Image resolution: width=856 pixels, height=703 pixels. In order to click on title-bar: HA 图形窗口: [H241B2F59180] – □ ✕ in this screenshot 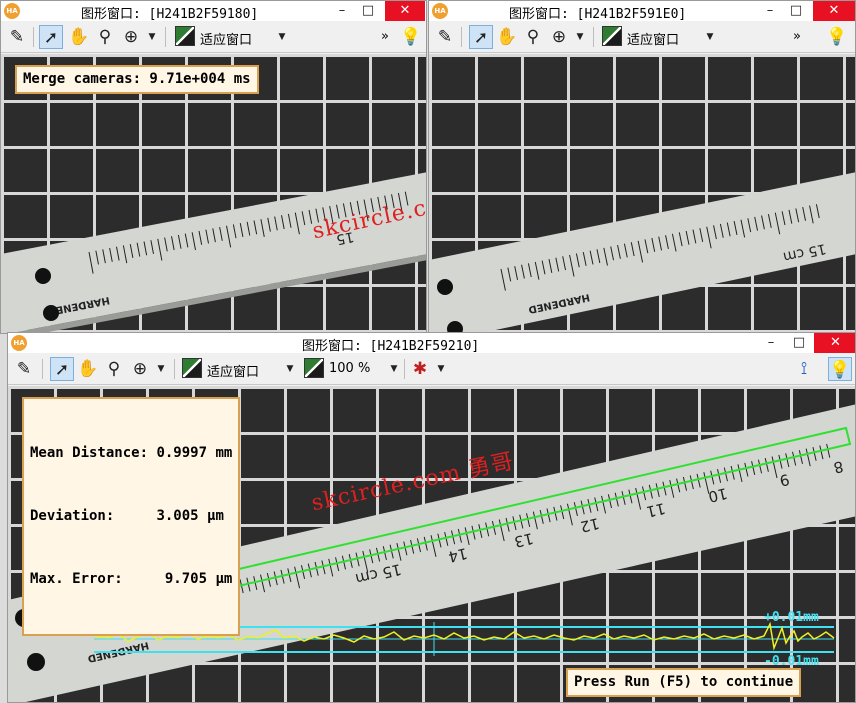, I will do `click(213, 11)`.